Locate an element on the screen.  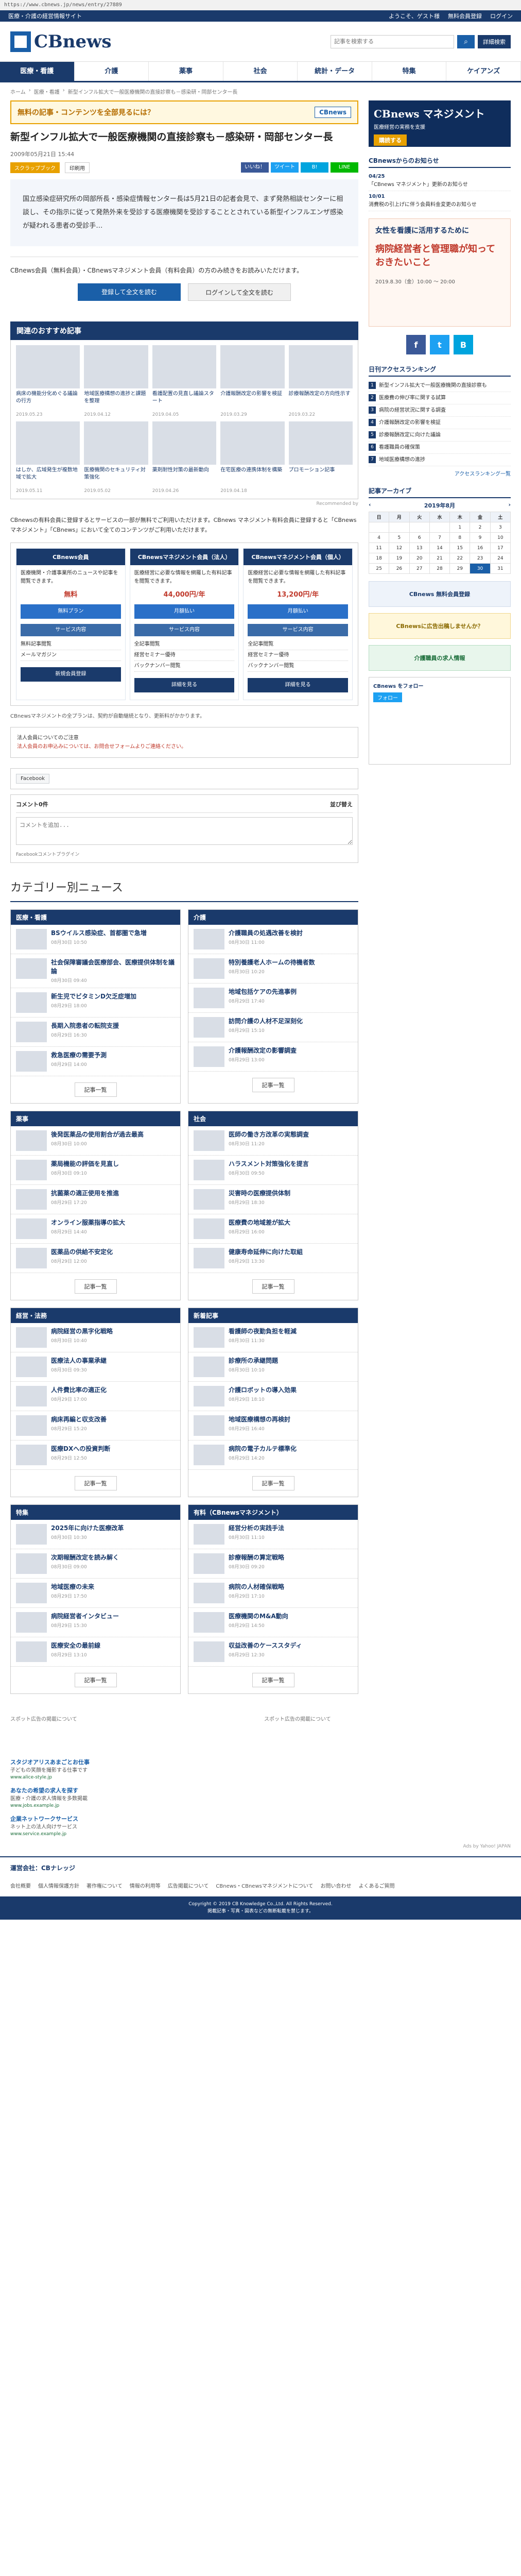
category-news-item: 抗菌薬の適正使用を推進 08月29日 17:20 is located at coordinates (96, 1199).